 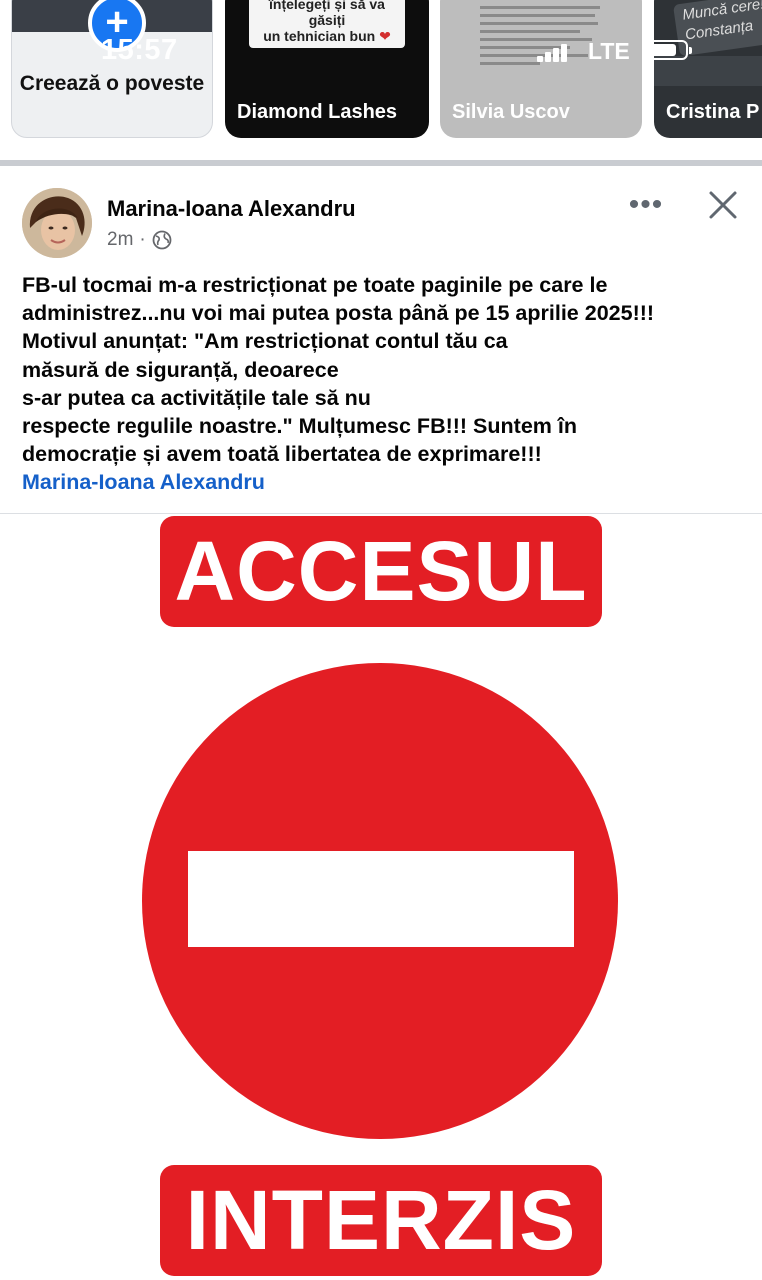 What do you see at coordinates (669, 50) in the screenshot?
I see `battery-icon` at bounding box center [669, 50].